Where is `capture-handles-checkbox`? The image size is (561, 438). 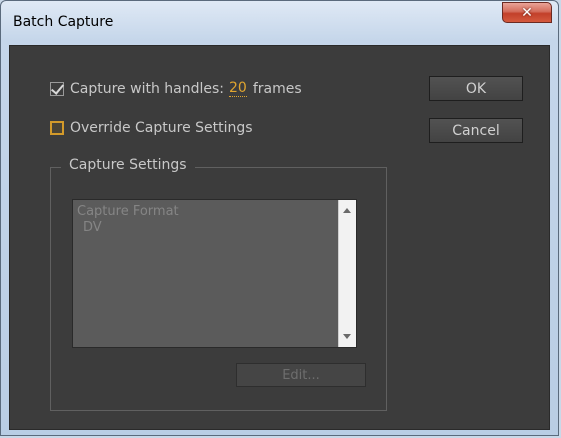
capture-handles-checkbox is located at coordinates (57, 88).